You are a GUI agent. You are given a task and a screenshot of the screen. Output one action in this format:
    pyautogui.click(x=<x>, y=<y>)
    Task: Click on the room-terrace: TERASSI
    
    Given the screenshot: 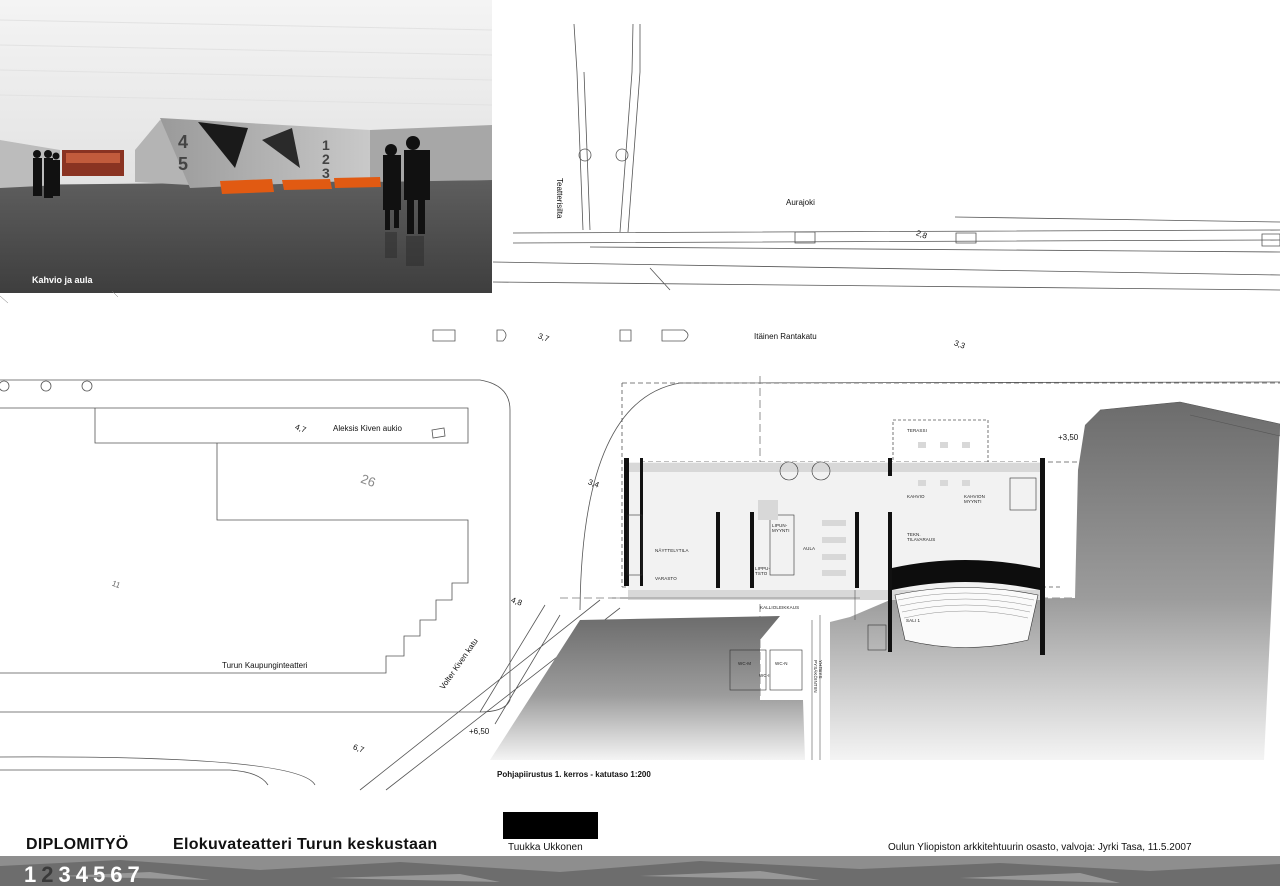 What is the action you would take?
    pyautogui.click(x=917, y=430)
    